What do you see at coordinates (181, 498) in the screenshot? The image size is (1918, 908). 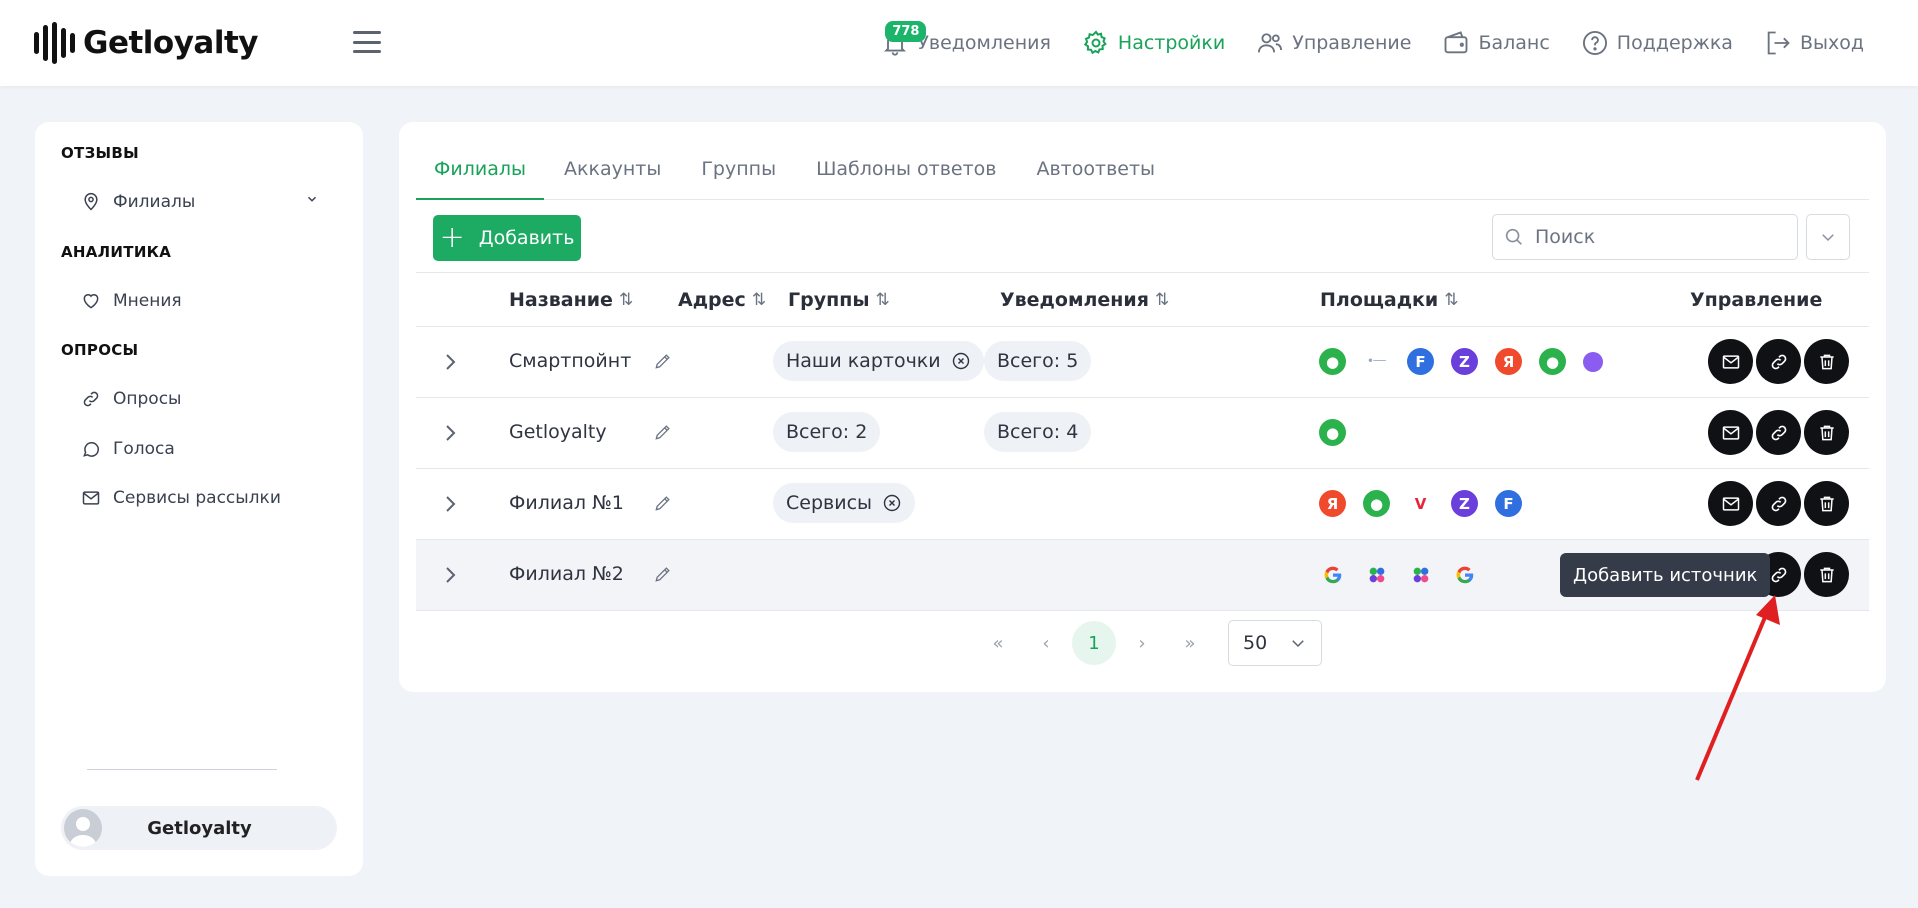 I see `sidebar-item-mailing-services: Сервисы рассылки` at bounding box center [181, 498].